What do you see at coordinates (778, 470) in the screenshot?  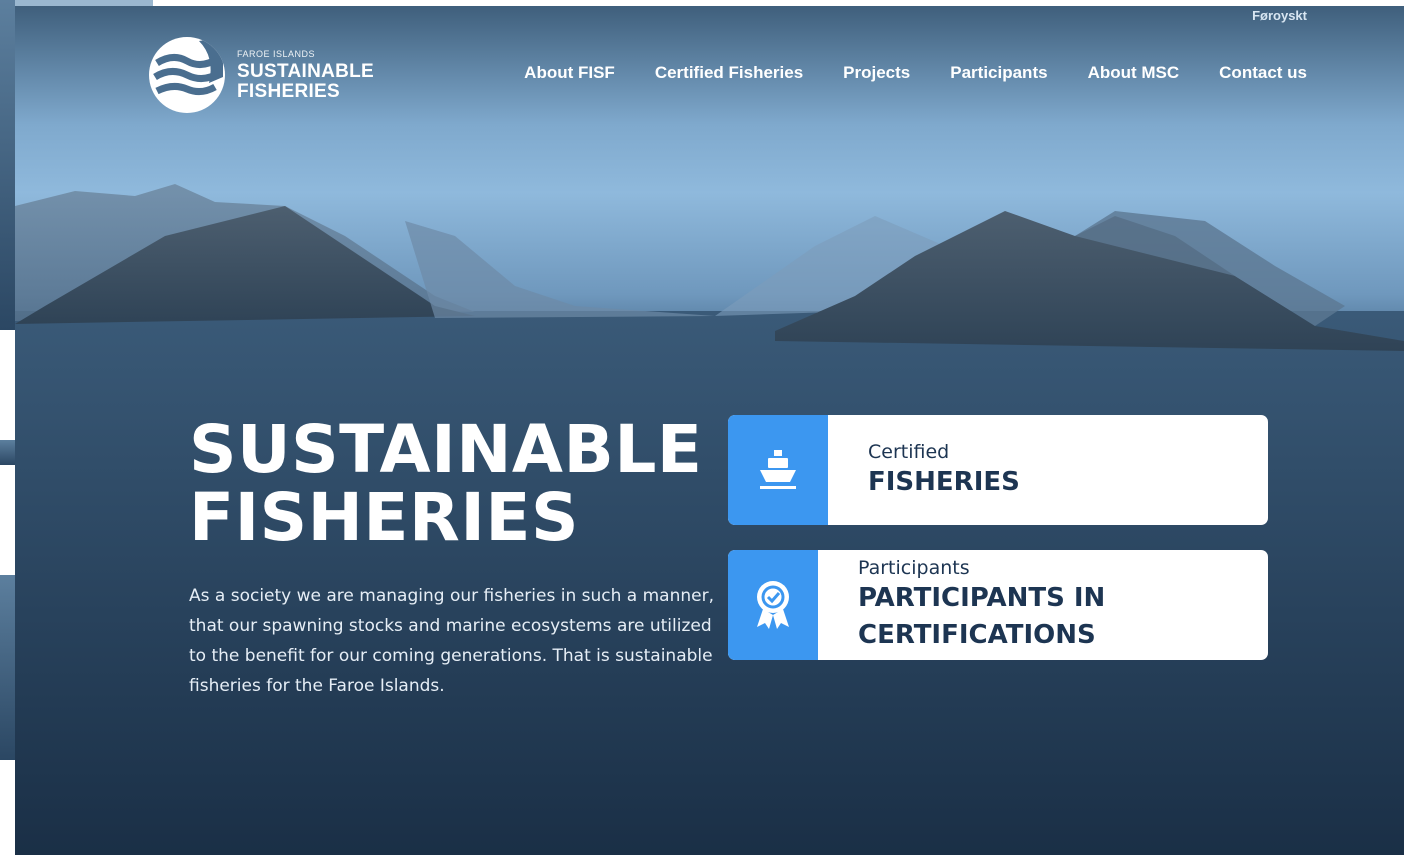 I see `ship-icon` at bounding box center [778, 470].